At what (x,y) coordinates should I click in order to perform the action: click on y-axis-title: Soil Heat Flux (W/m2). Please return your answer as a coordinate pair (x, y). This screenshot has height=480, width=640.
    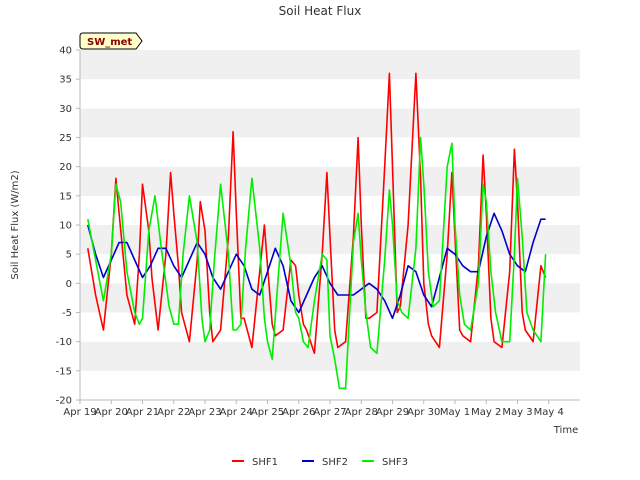
    Looking at the image, I should click on (15, 224).